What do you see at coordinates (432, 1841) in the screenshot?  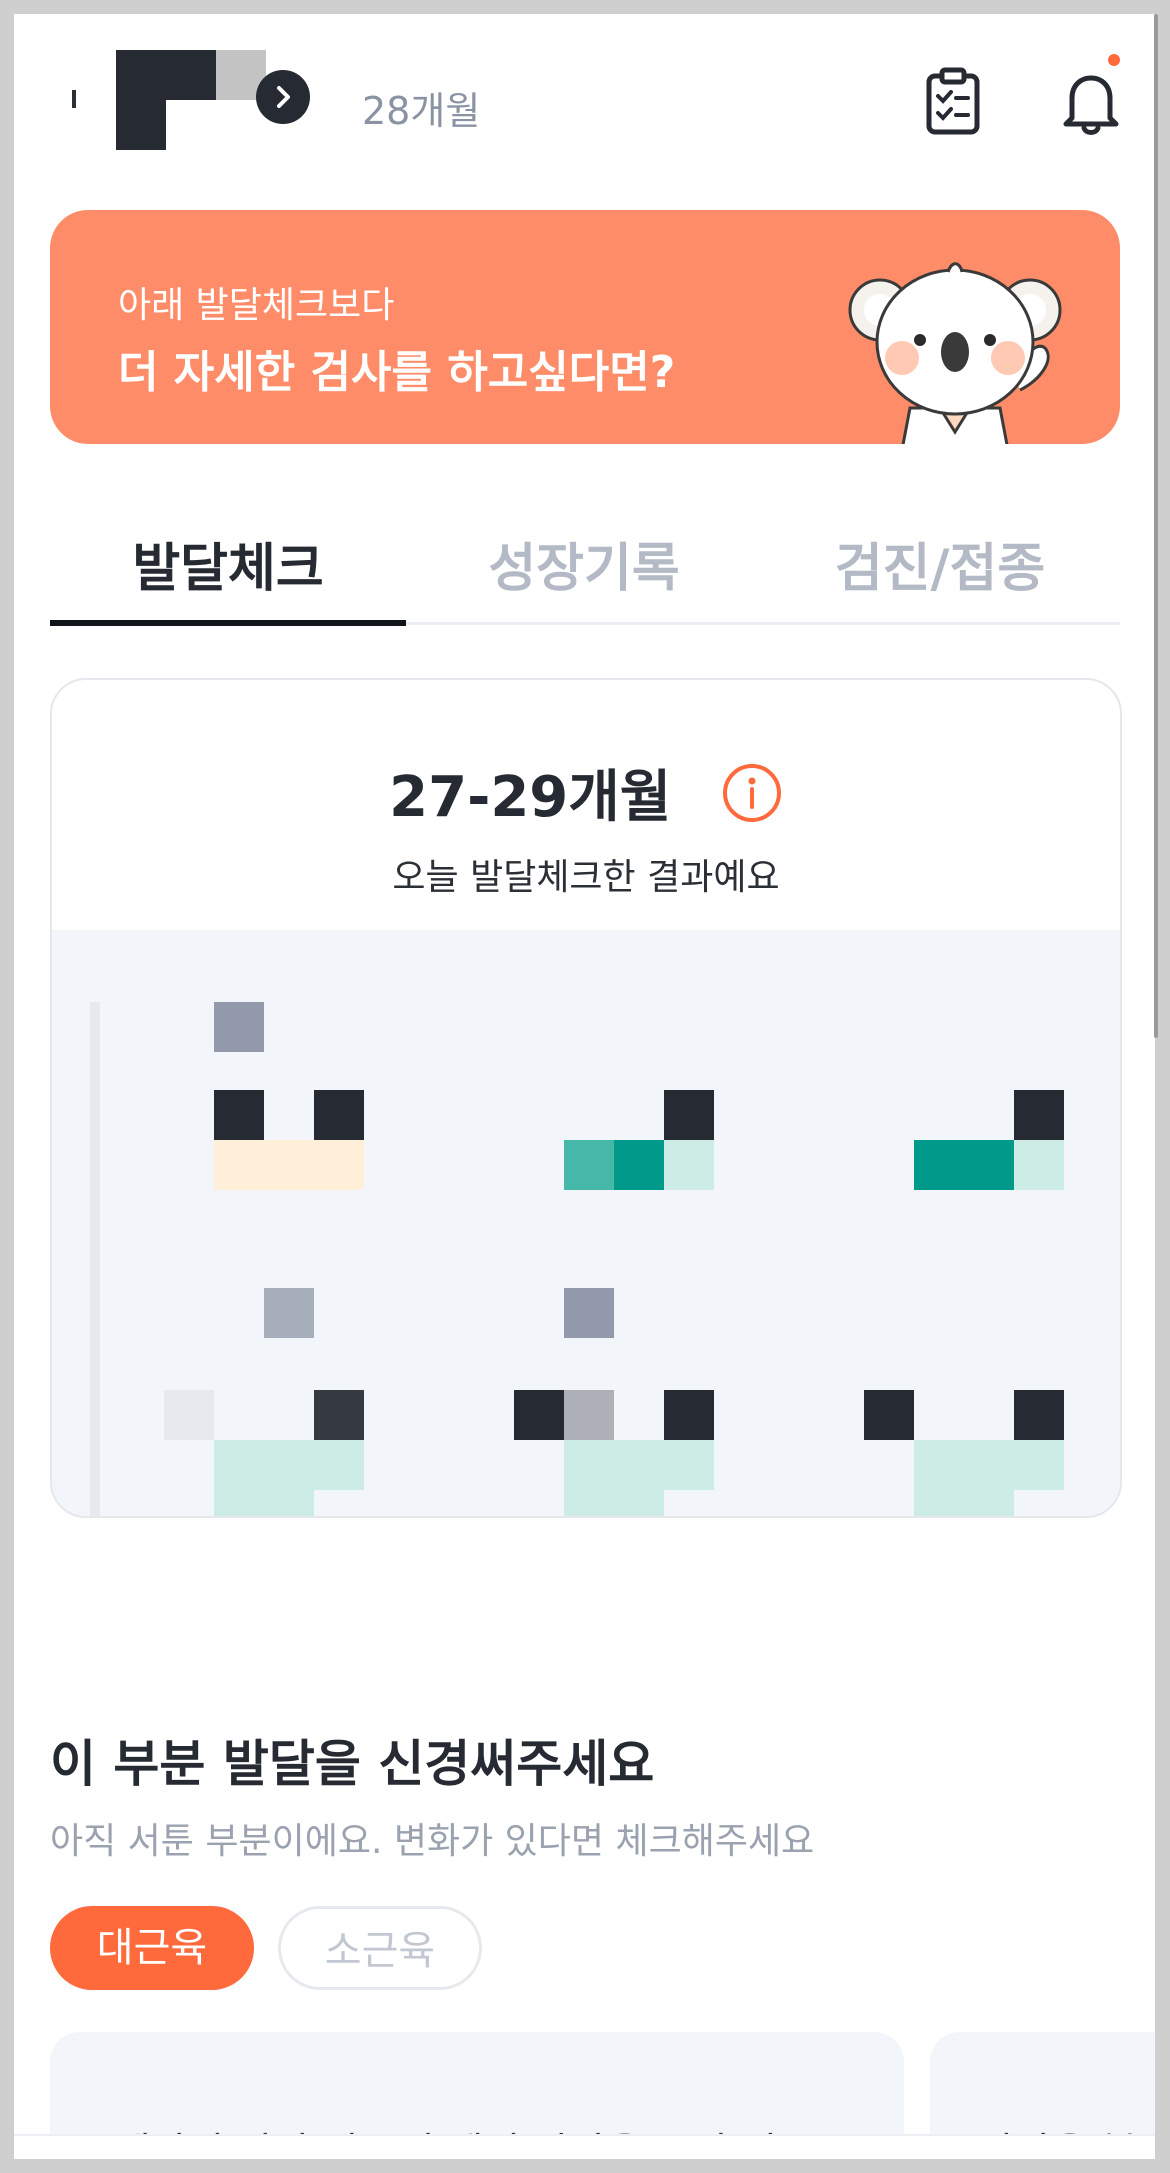 I see `attention-section-description: 아직 서툰 부분이에요. 변화가 있다면 체크해주세요` at bounding box center [432, 1841].